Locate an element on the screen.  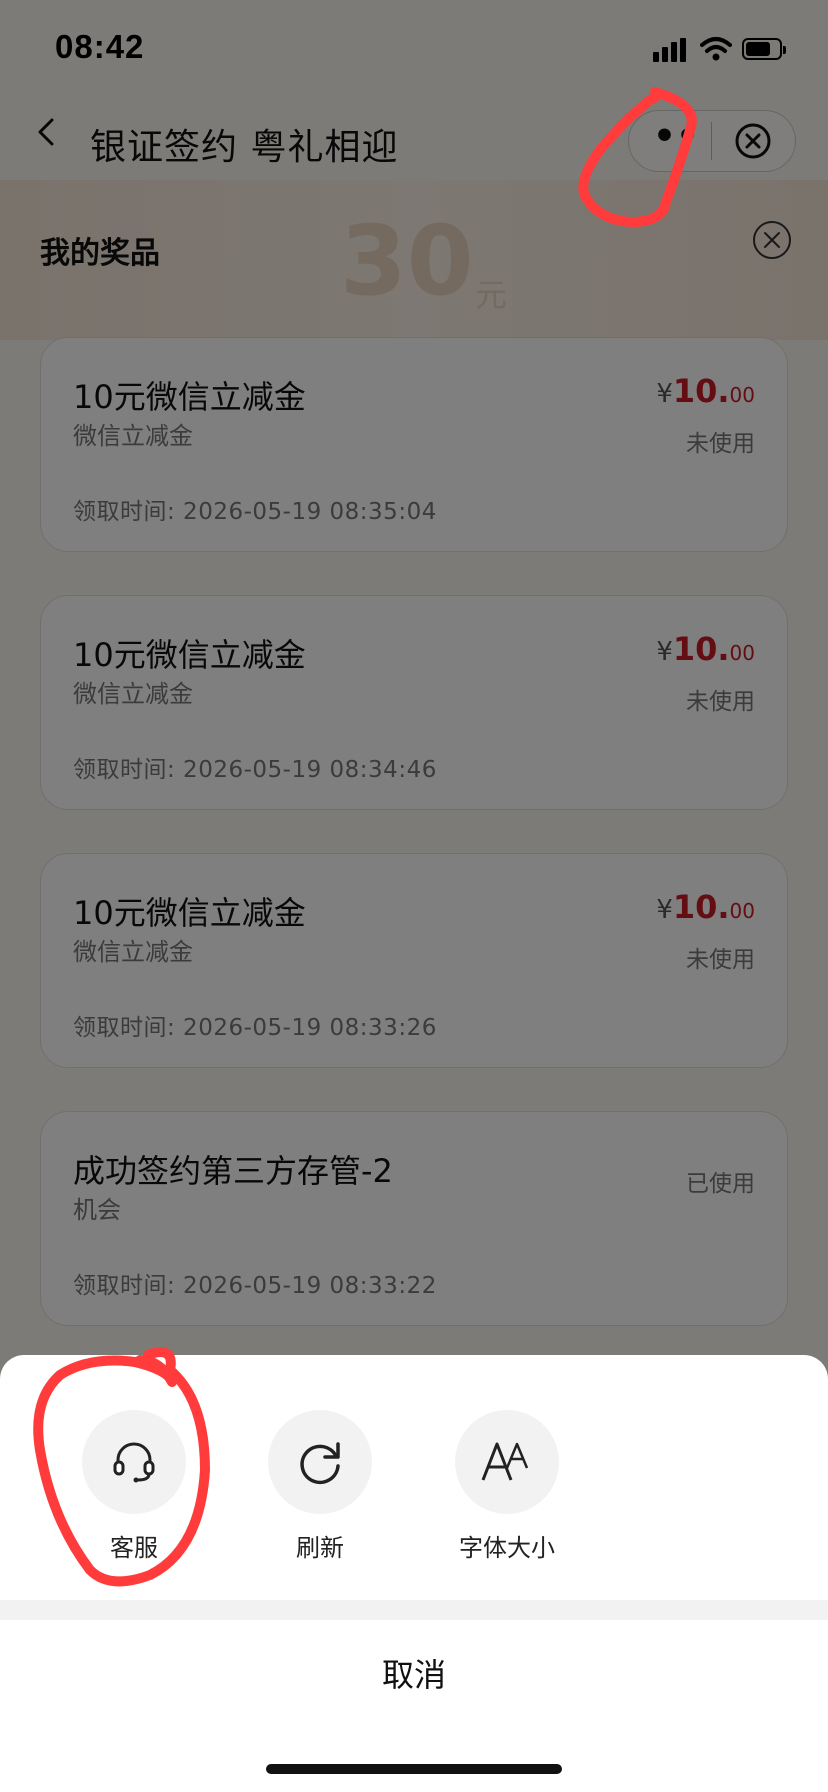
headset-icon is located at coordinates (134, 1462).